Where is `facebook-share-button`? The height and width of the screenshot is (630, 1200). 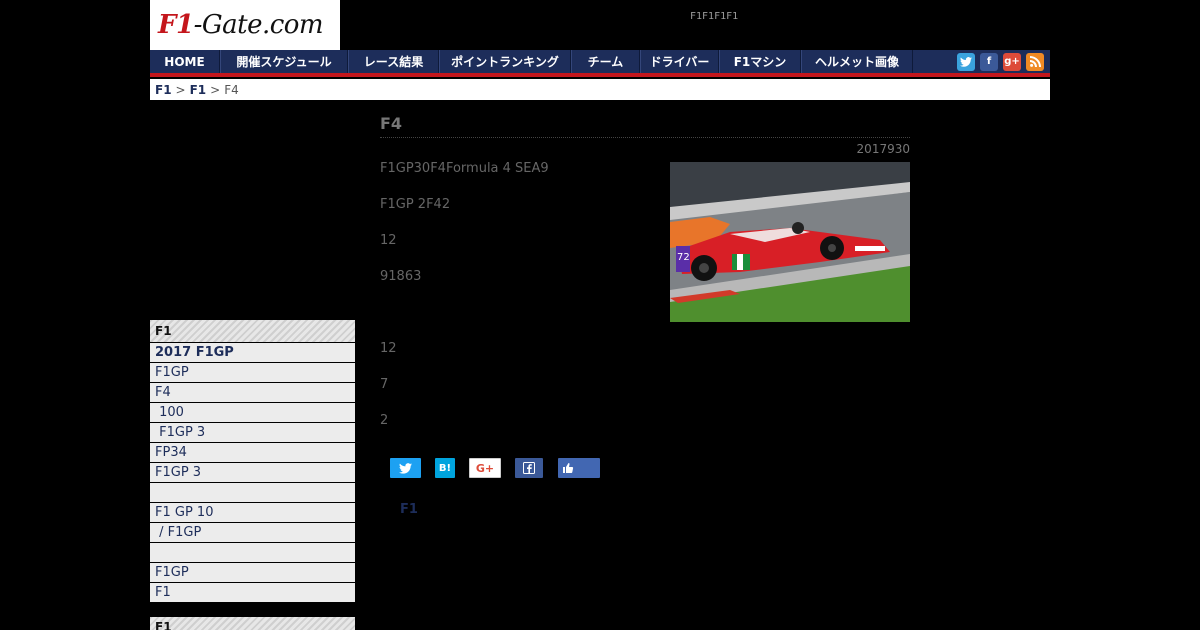 facebook-share-button is located at coordinates (529, 468).